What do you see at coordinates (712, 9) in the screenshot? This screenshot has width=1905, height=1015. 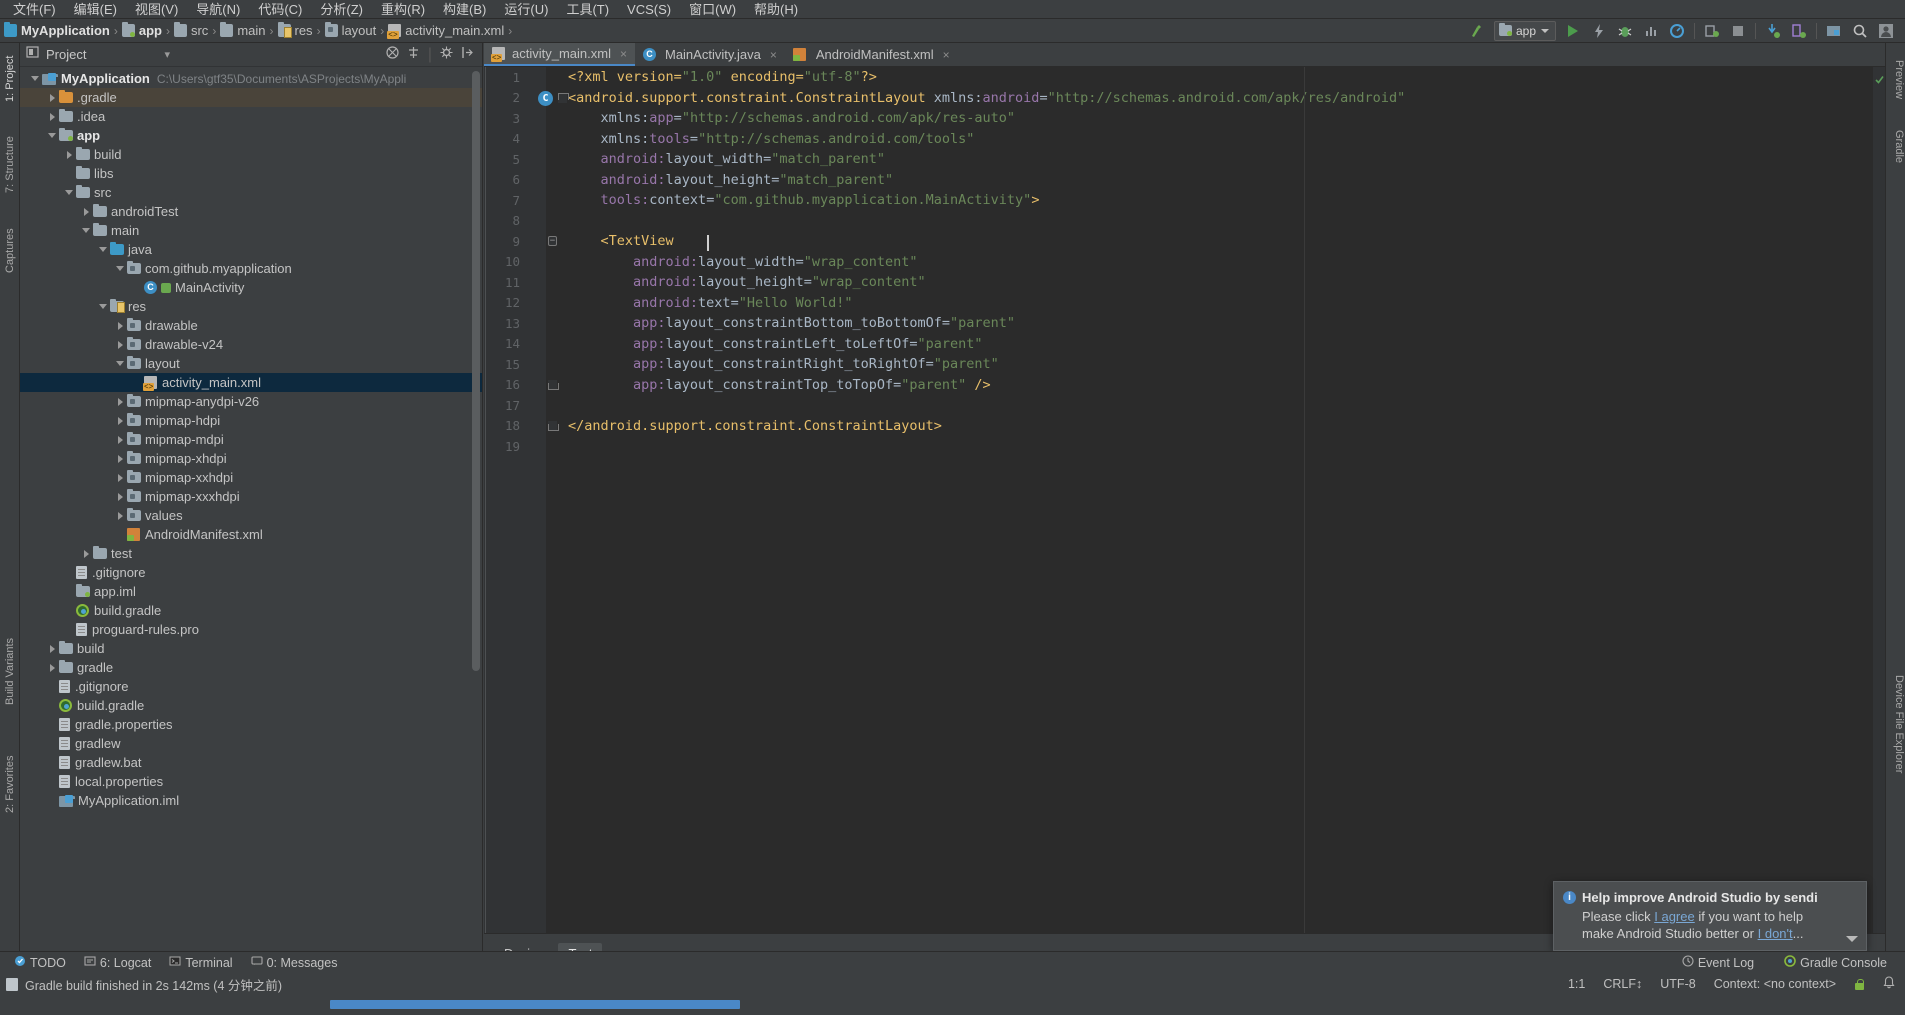 I see `menu-window: 窗口(W)` at bounding box center [712, 9].